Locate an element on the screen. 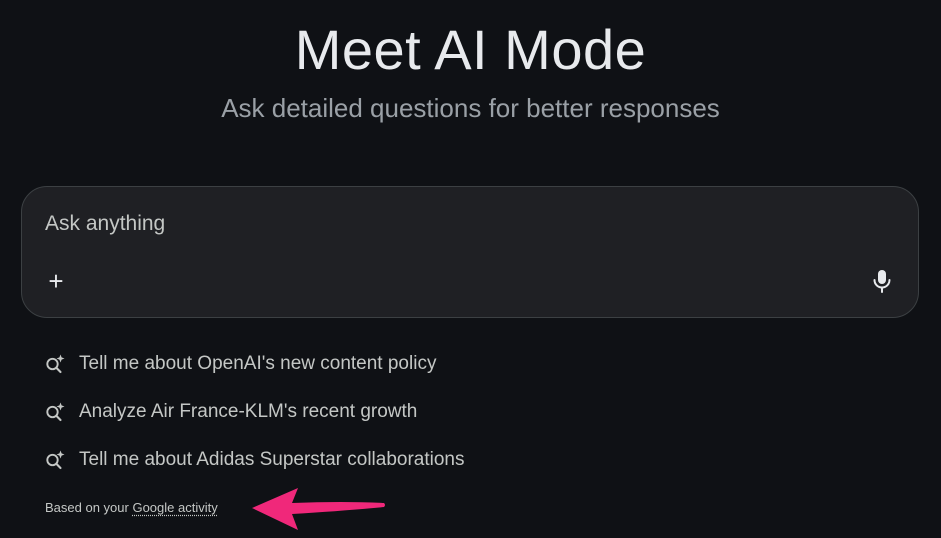 The image size is (941, 538). voice-input-button is located at coordinates (882, 281).